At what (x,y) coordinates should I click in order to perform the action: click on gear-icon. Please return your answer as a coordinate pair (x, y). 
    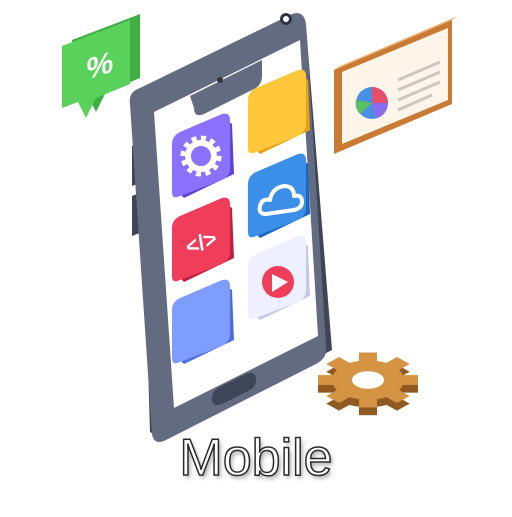
    Looking at the image, I should click on (368, 384).